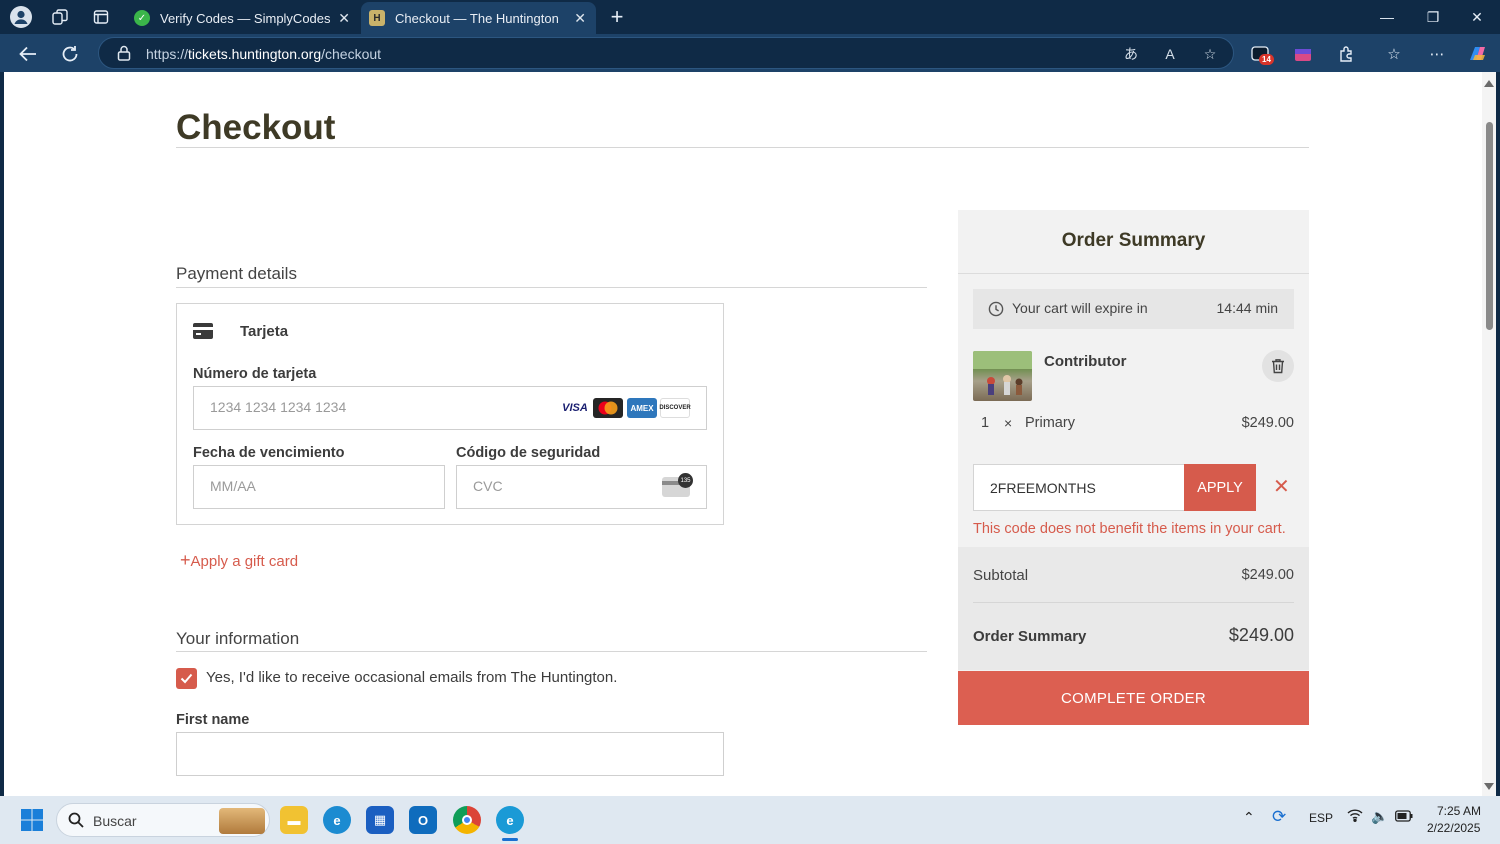 The image size is (1500, 844). What do you see at coordinates (1210, 54) in the screenshot?
I see `favorite-star-icon: ☆` at bounding box center [1210, 54].